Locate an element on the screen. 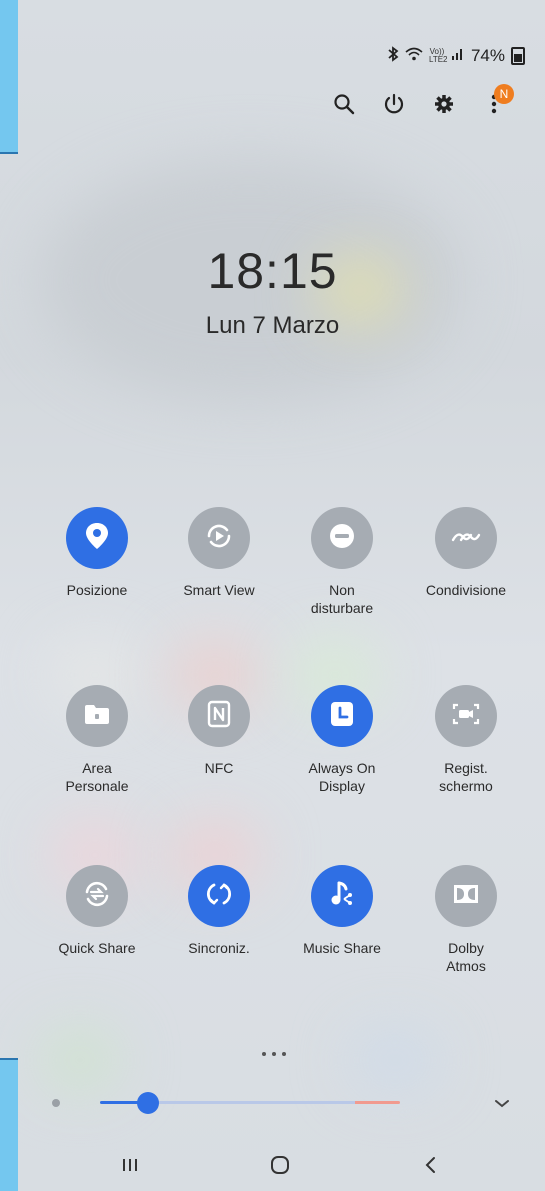  power-icon is located at coordinates (394, 104).